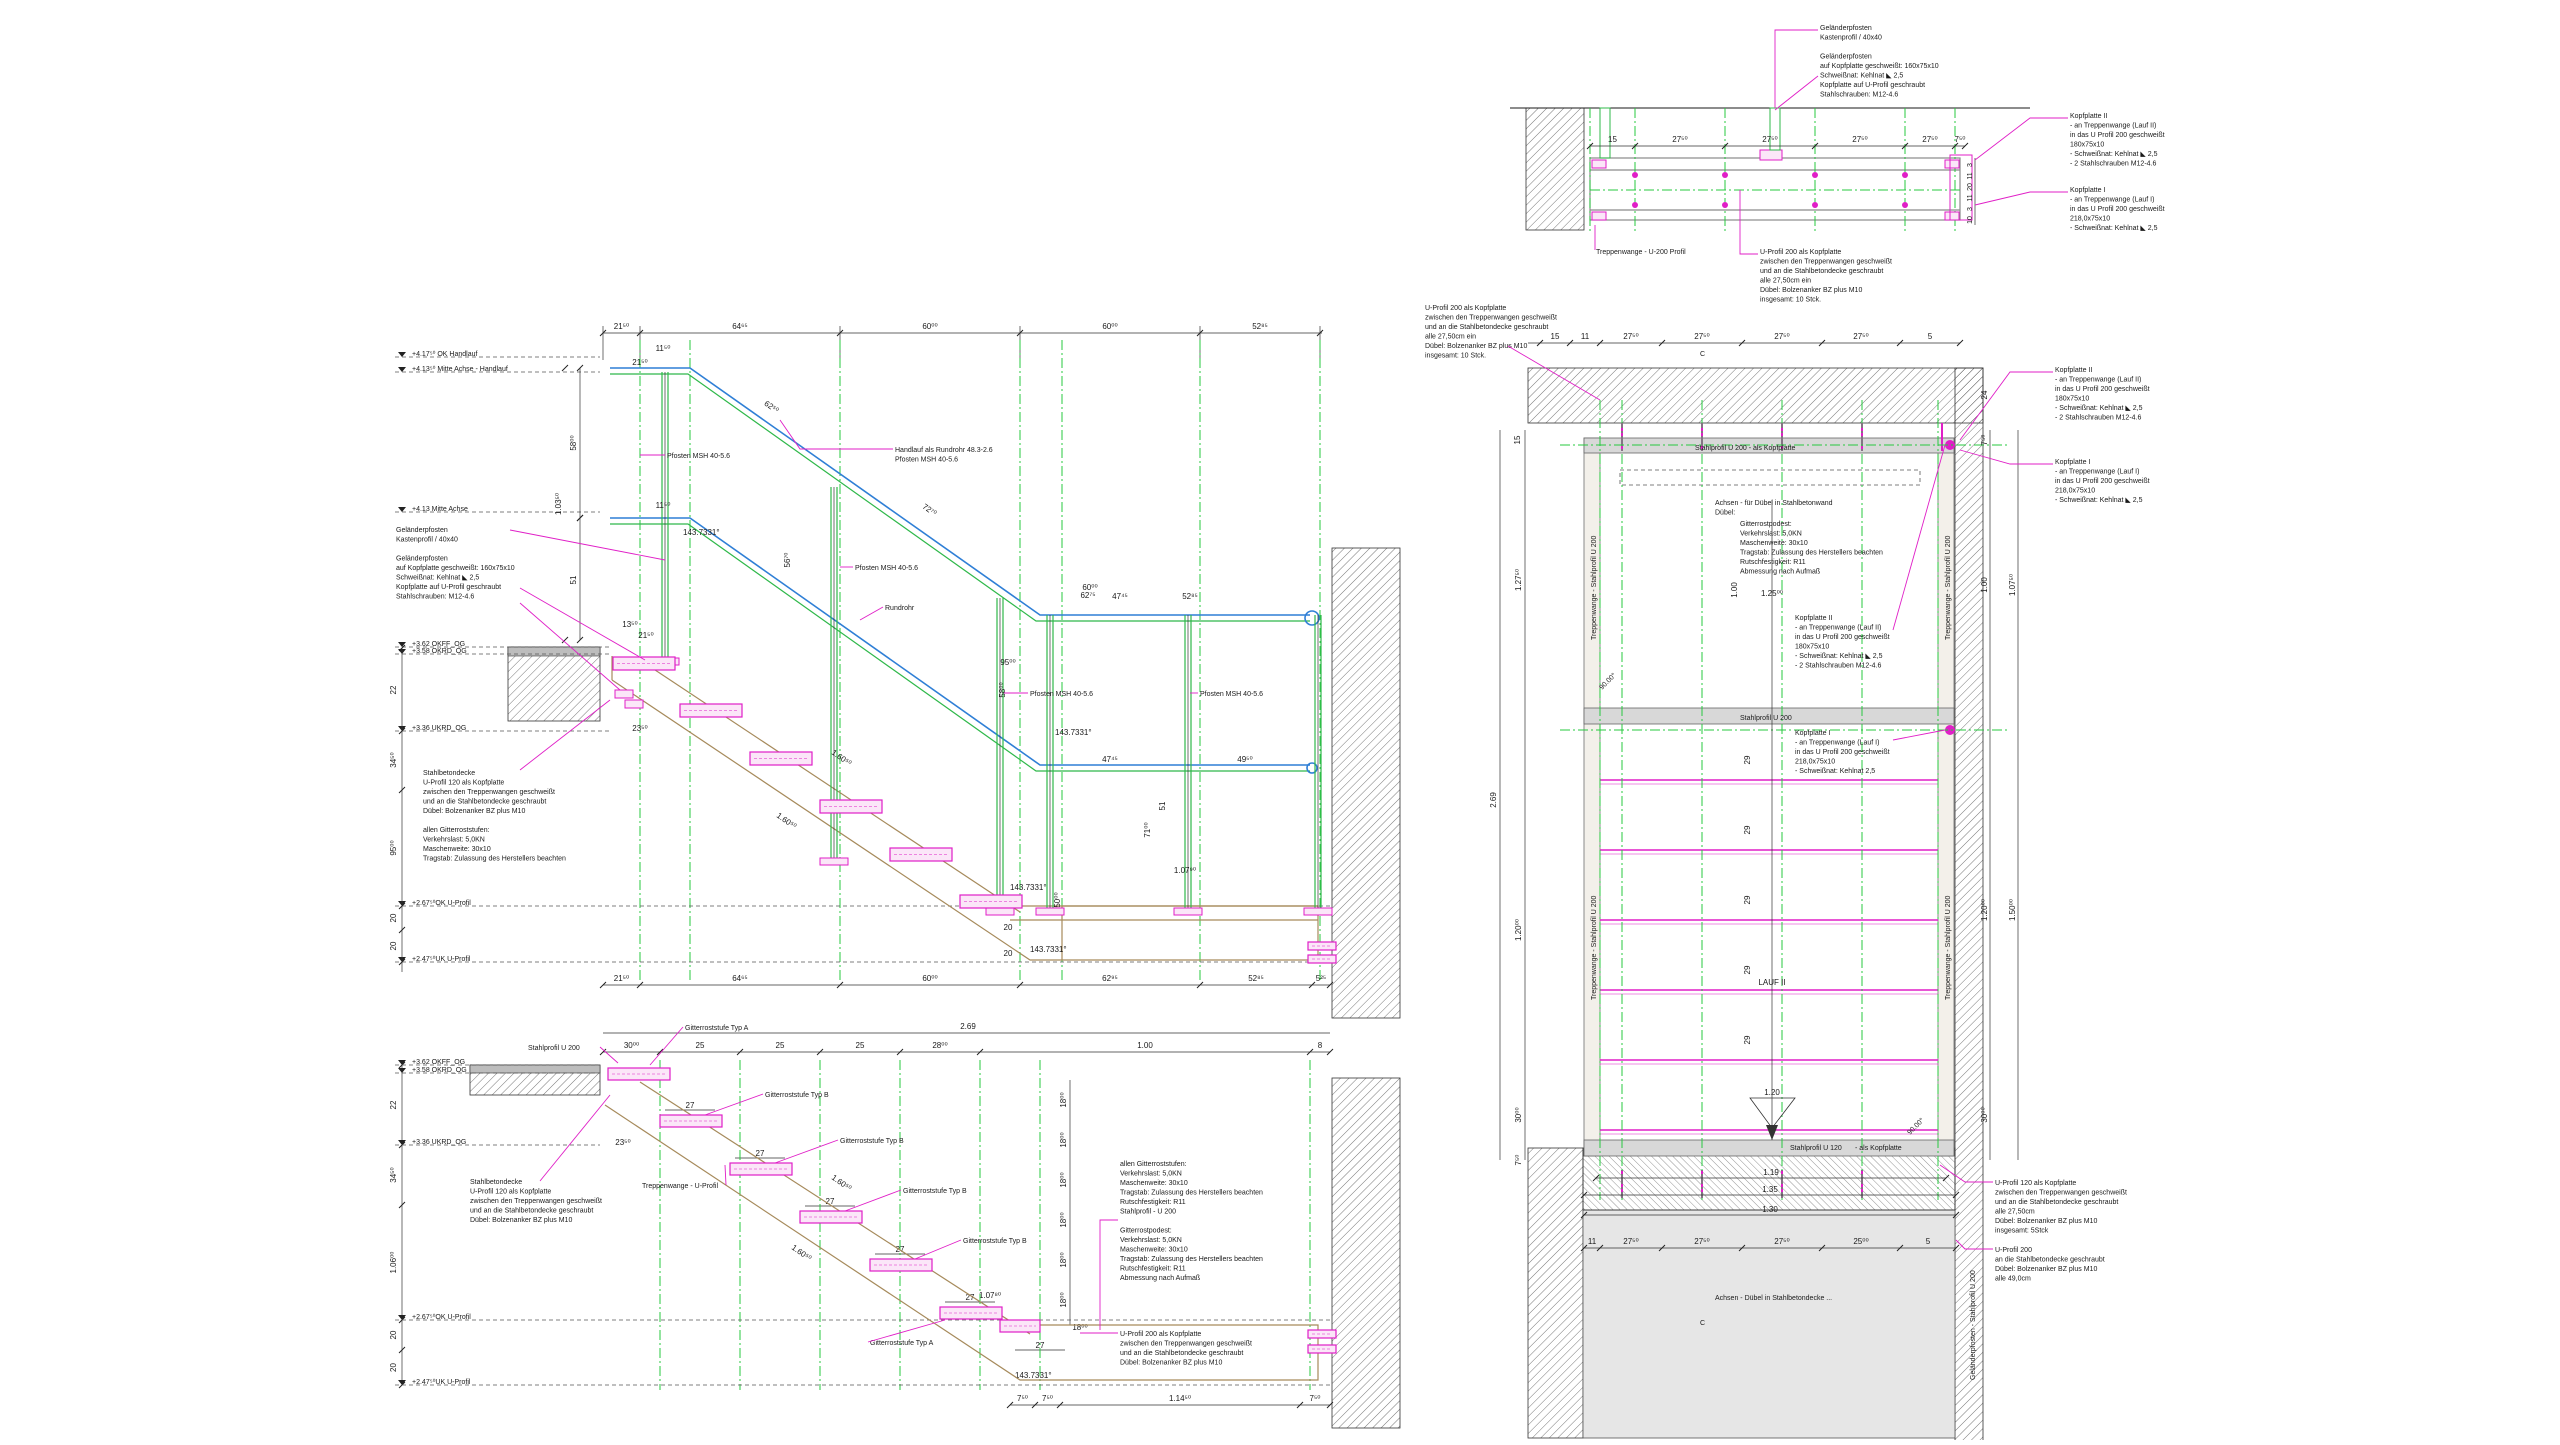  Describe the element at coordinates (926, 460) in the screenshot. I see `handrail-callout: Pfosten MSH 40-5.6` at that location.